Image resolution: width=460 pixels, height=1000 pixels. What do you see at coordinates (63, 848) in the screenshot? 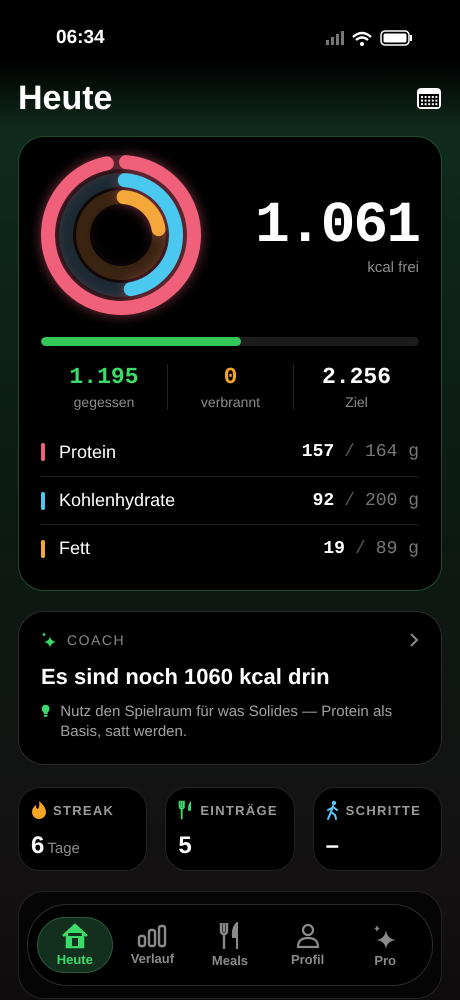
I see `tile-unit: Tage` at bounding box center [63, 848].